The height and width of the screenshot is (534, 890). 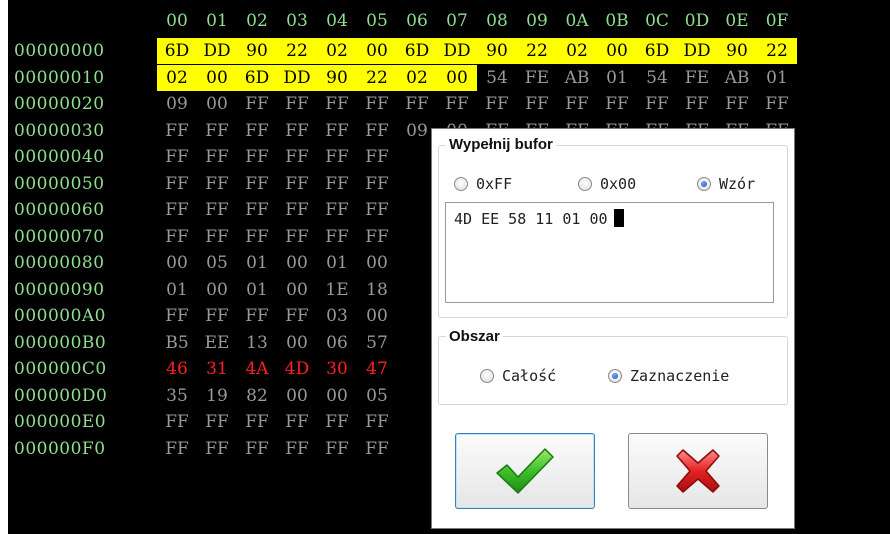 I want to click on radio-0xff-dot, so click(x=461, y=184).